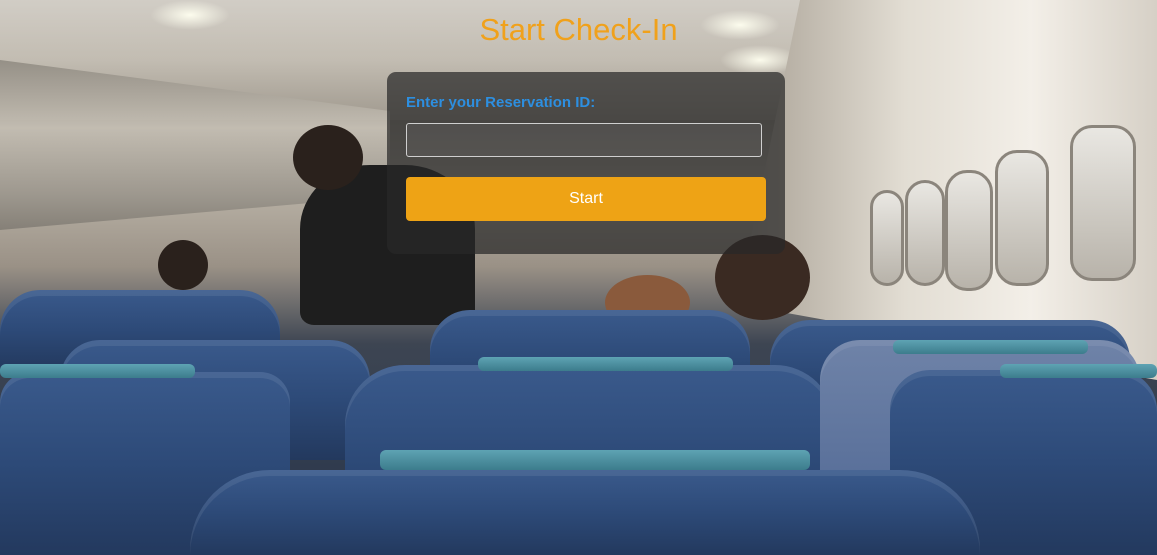 The height and width of the screenshot is (555, 1157). Describe the element at coordinates (586, 163) in the screenshot. I see `check-in-card: Enter your Reservation ID: Start` at that location.